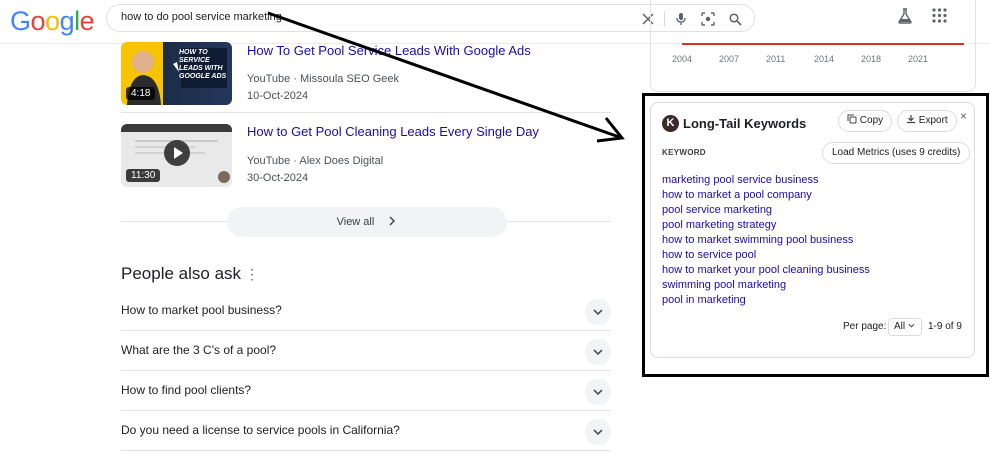  What do you see at coordinates (392, 221) in the screenshot?
I see `chevron-right-icon` at bounding box center [392, 221].